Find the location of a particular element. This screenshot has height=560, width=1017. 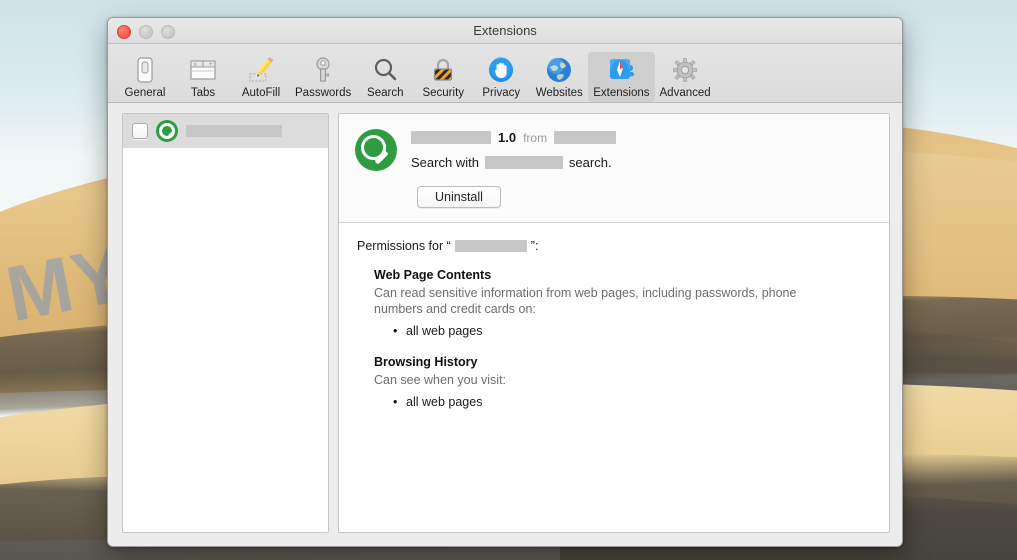

traffic-lights is located at coordinates (146, 32).